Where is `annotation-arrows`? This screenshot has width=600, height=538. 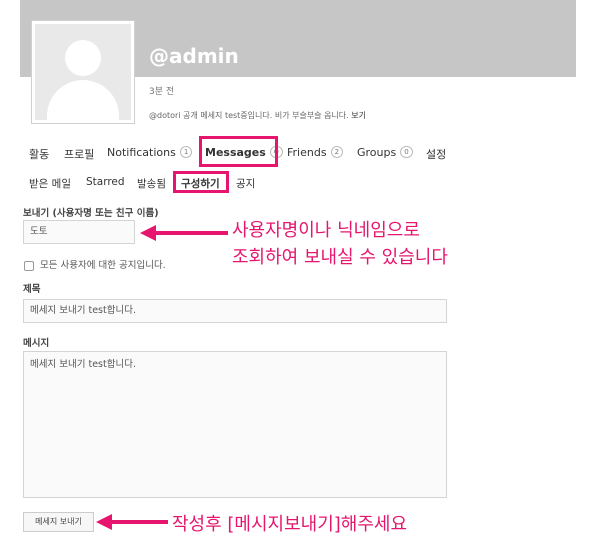 annotation-arrows is located at coordinates (162, 377).